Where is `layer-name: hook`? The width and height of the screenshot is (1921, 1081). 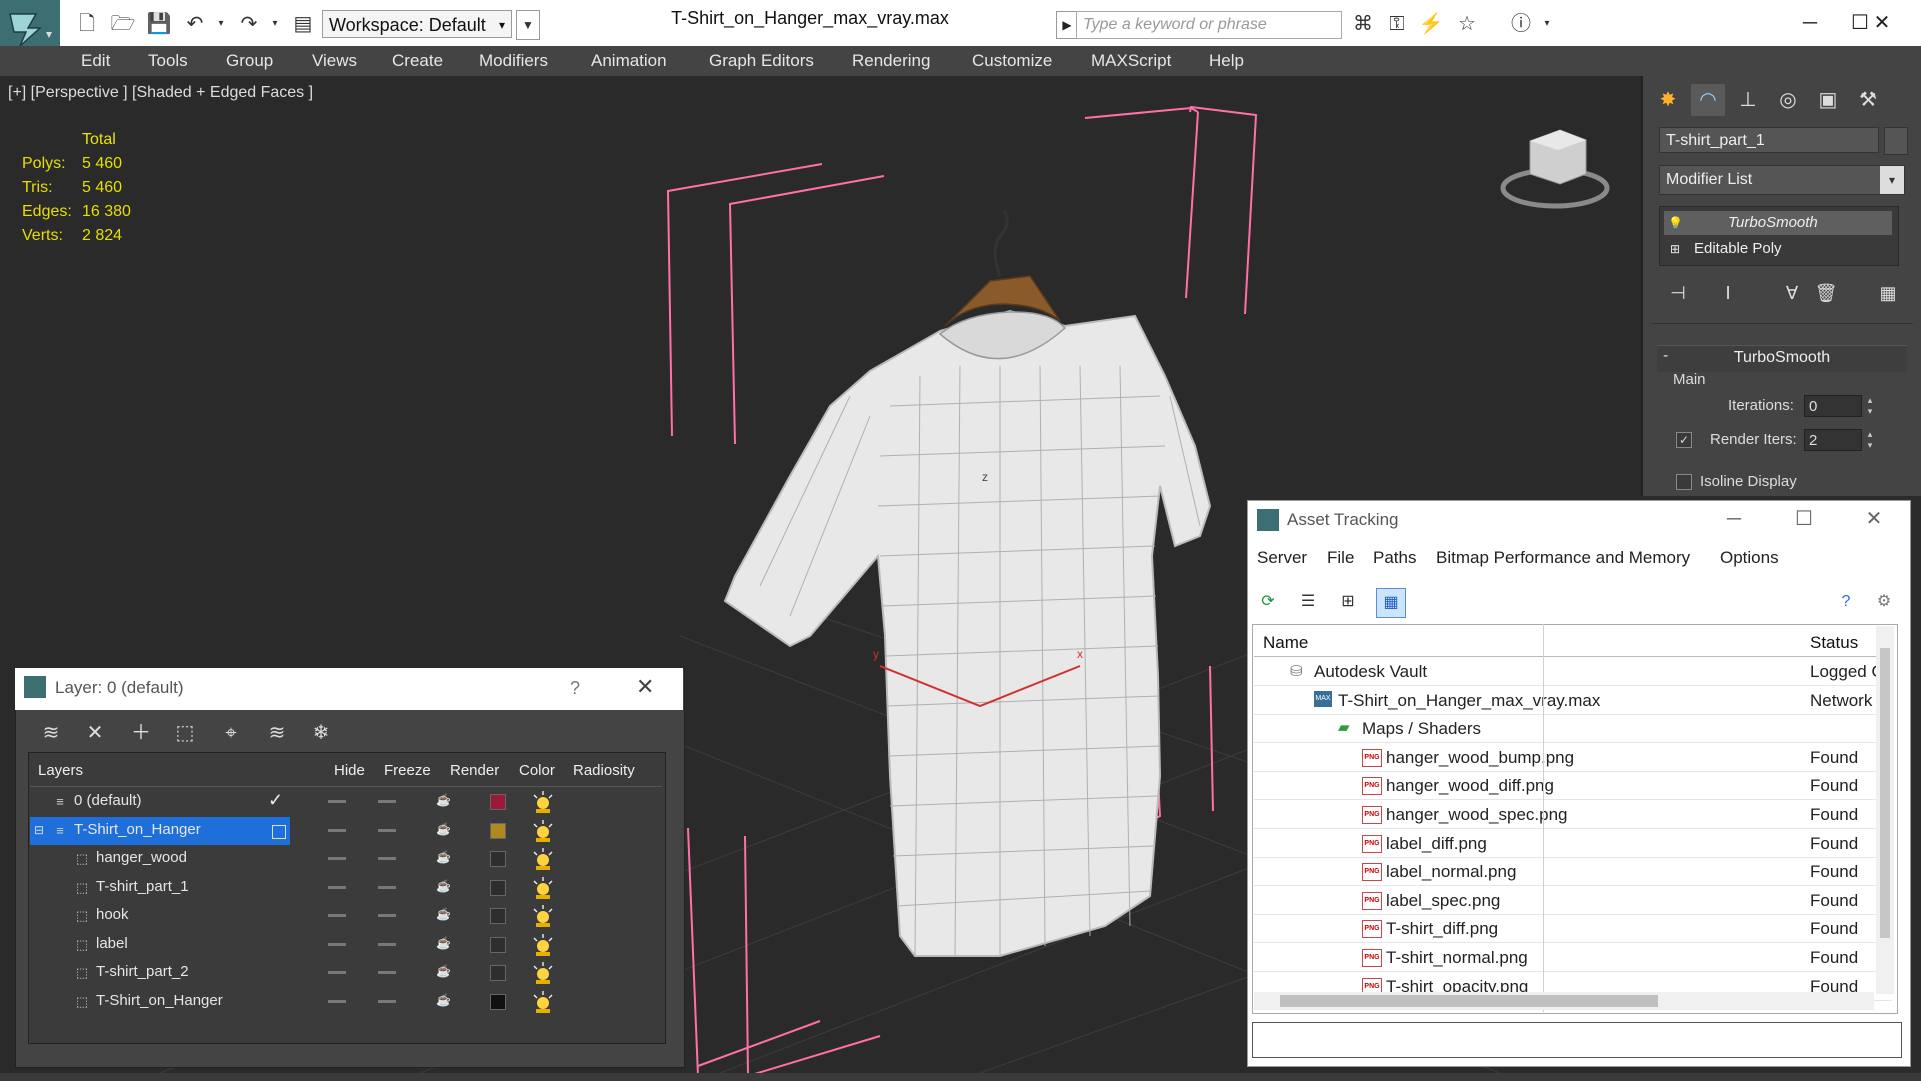
layer-name: hook is located at coordinates (112, 914).